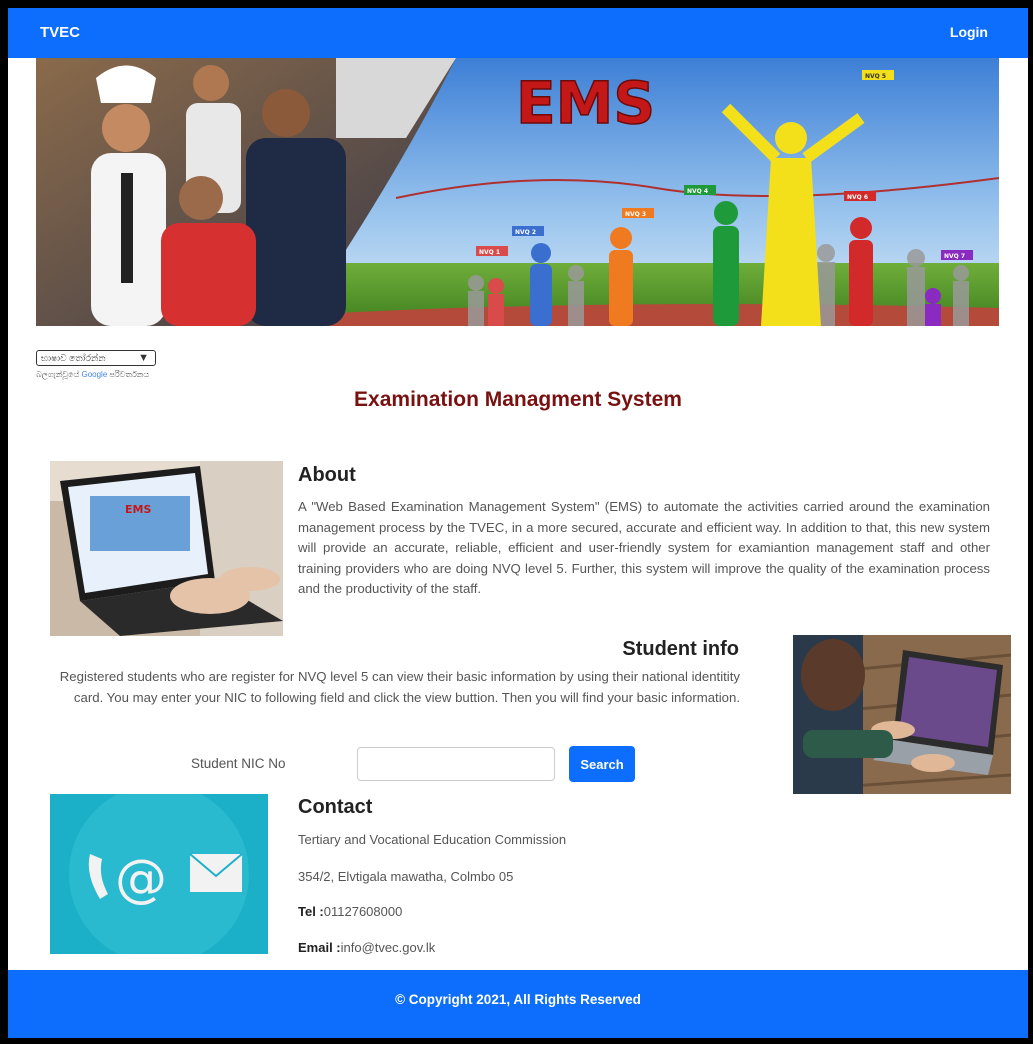  I want to click on footer: © Copyright 2021, All Rights Reserved, so click(518, 1004).